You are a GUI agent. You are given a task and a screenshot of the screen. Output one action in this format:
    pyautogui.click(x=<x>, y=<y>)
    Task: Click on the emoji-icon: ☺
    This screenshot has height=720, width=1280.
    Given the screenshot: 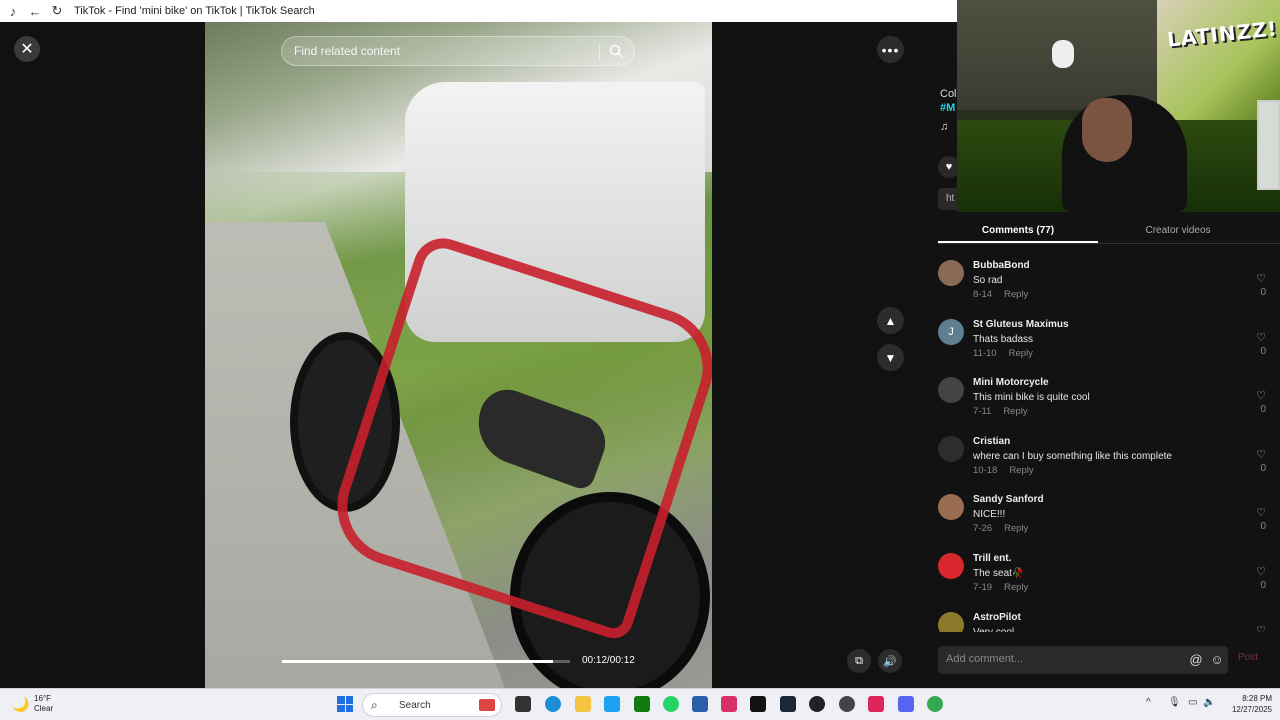 What is the action you would take?
    pyautogui.click(x=1217, y=659)
    